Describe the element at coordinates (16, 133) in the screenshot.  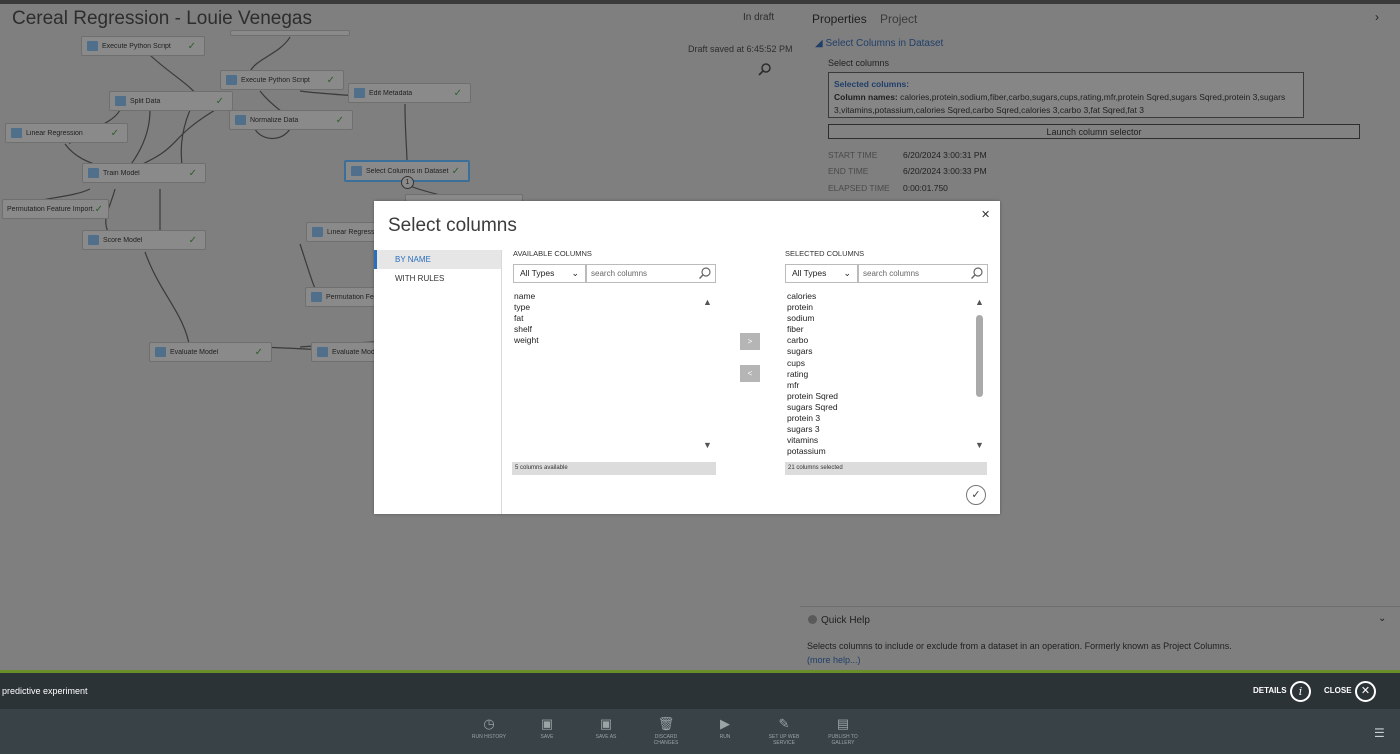
I see `linear-regression-icon` at that location.